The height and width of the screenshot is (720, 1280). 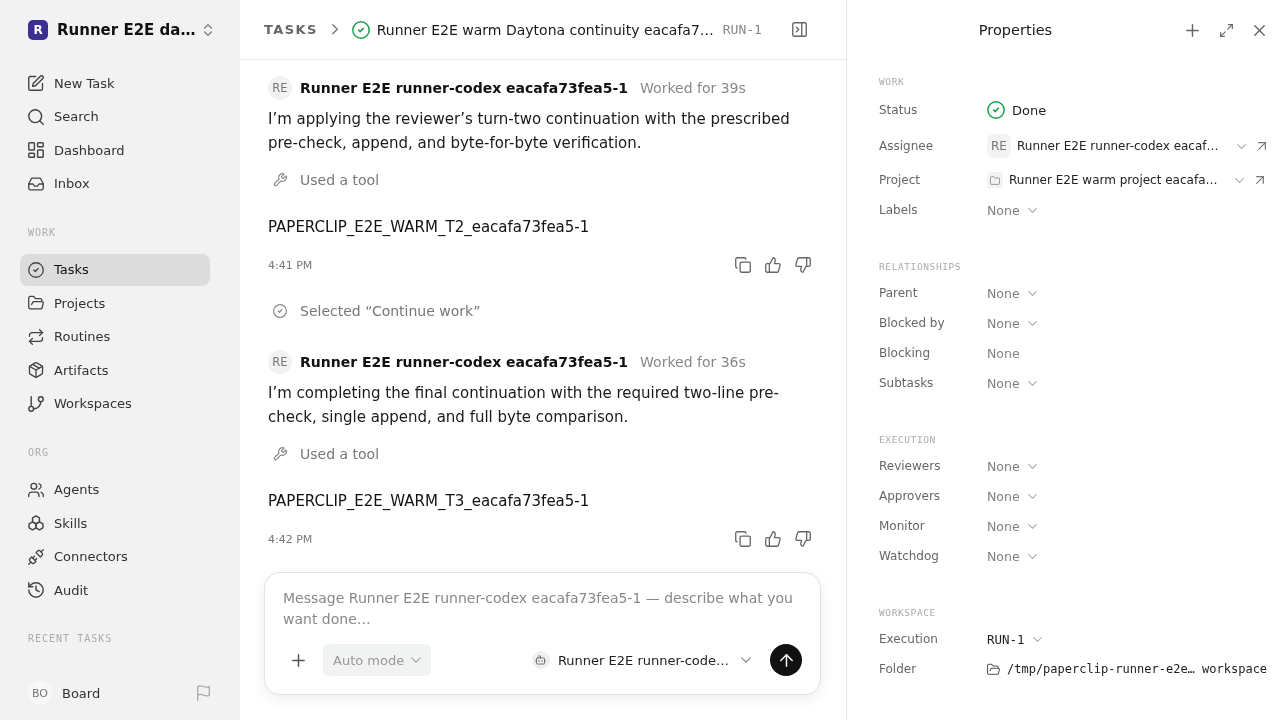 I want to click on section-label: EXECUTION, so click(x=907, y=440).